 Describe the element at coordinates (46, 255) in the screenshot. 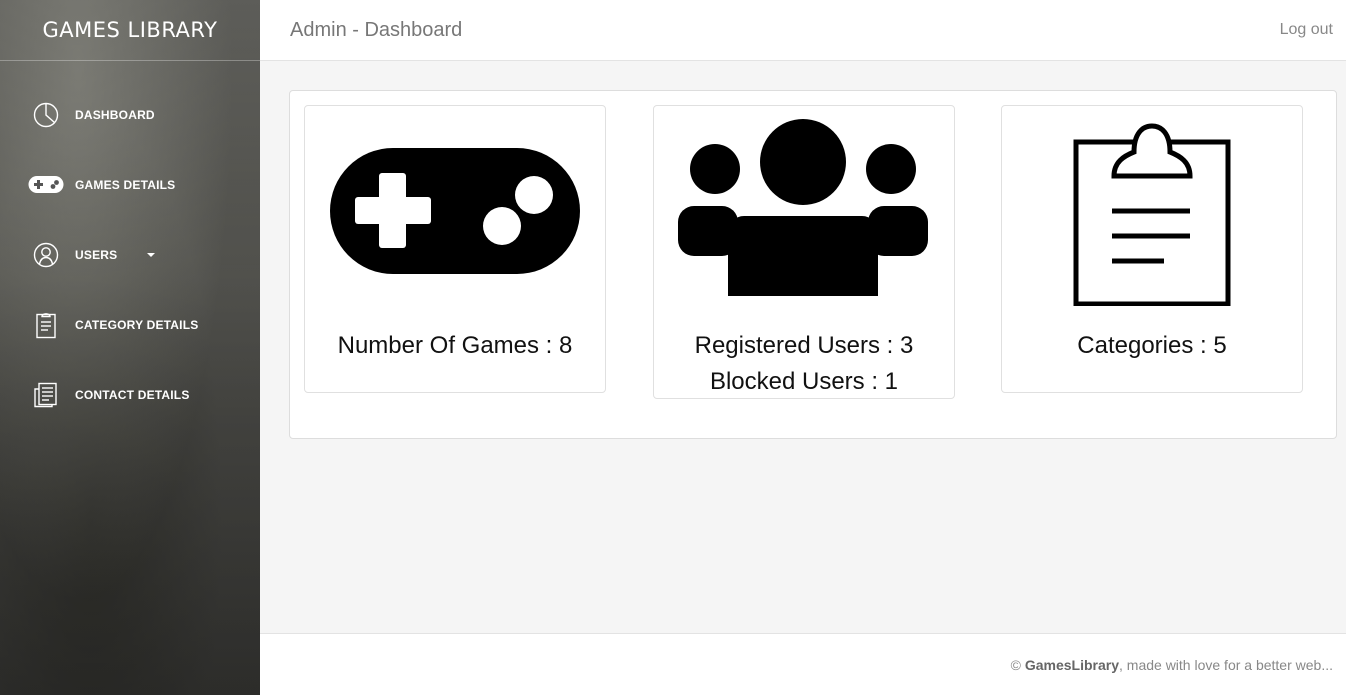

I see `user-icon` at that location.